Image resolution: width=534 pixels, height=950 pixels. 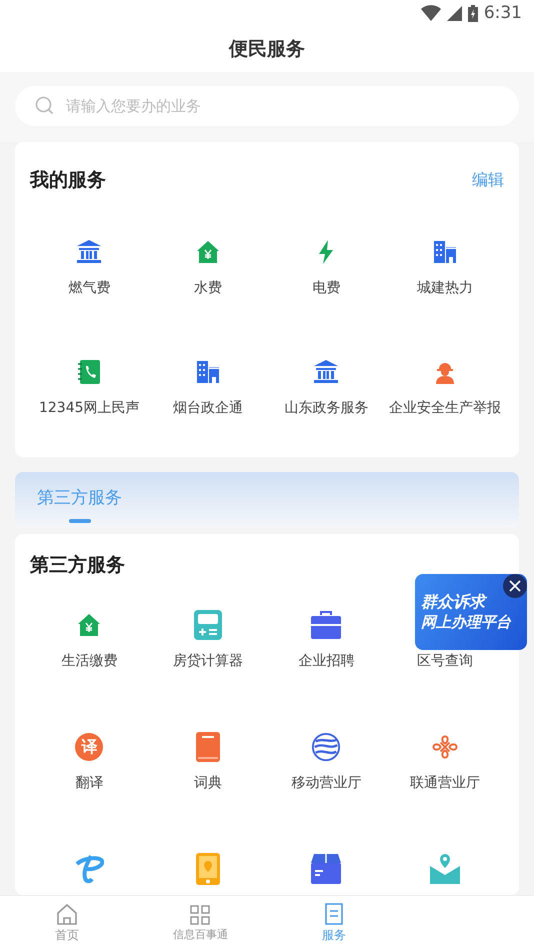 I want to click on lightning-icon, so click(x=326, y=252).